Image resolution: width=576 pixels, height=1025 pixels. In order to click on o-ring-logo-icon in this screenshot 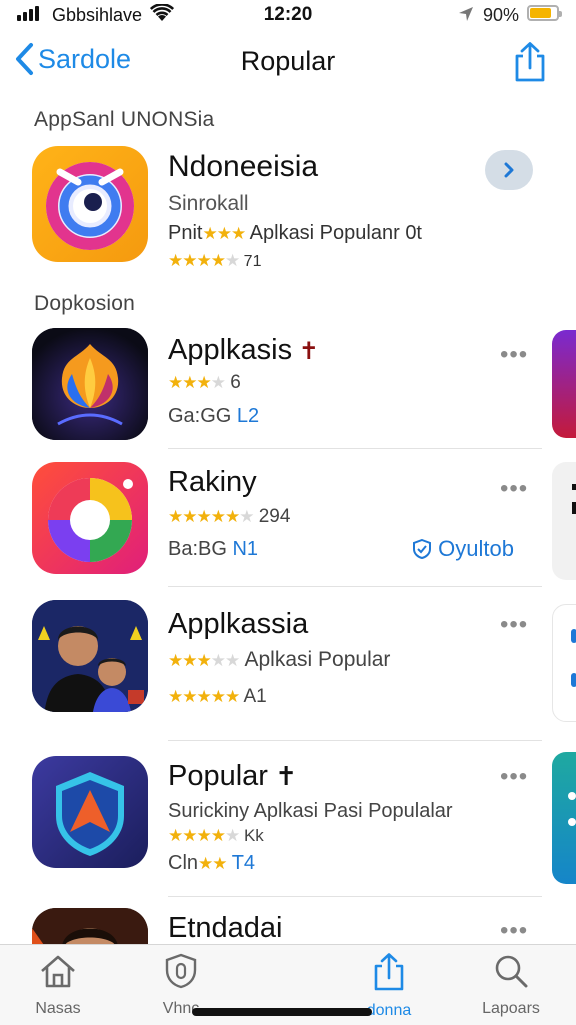, I will do `click(90, 204)`.